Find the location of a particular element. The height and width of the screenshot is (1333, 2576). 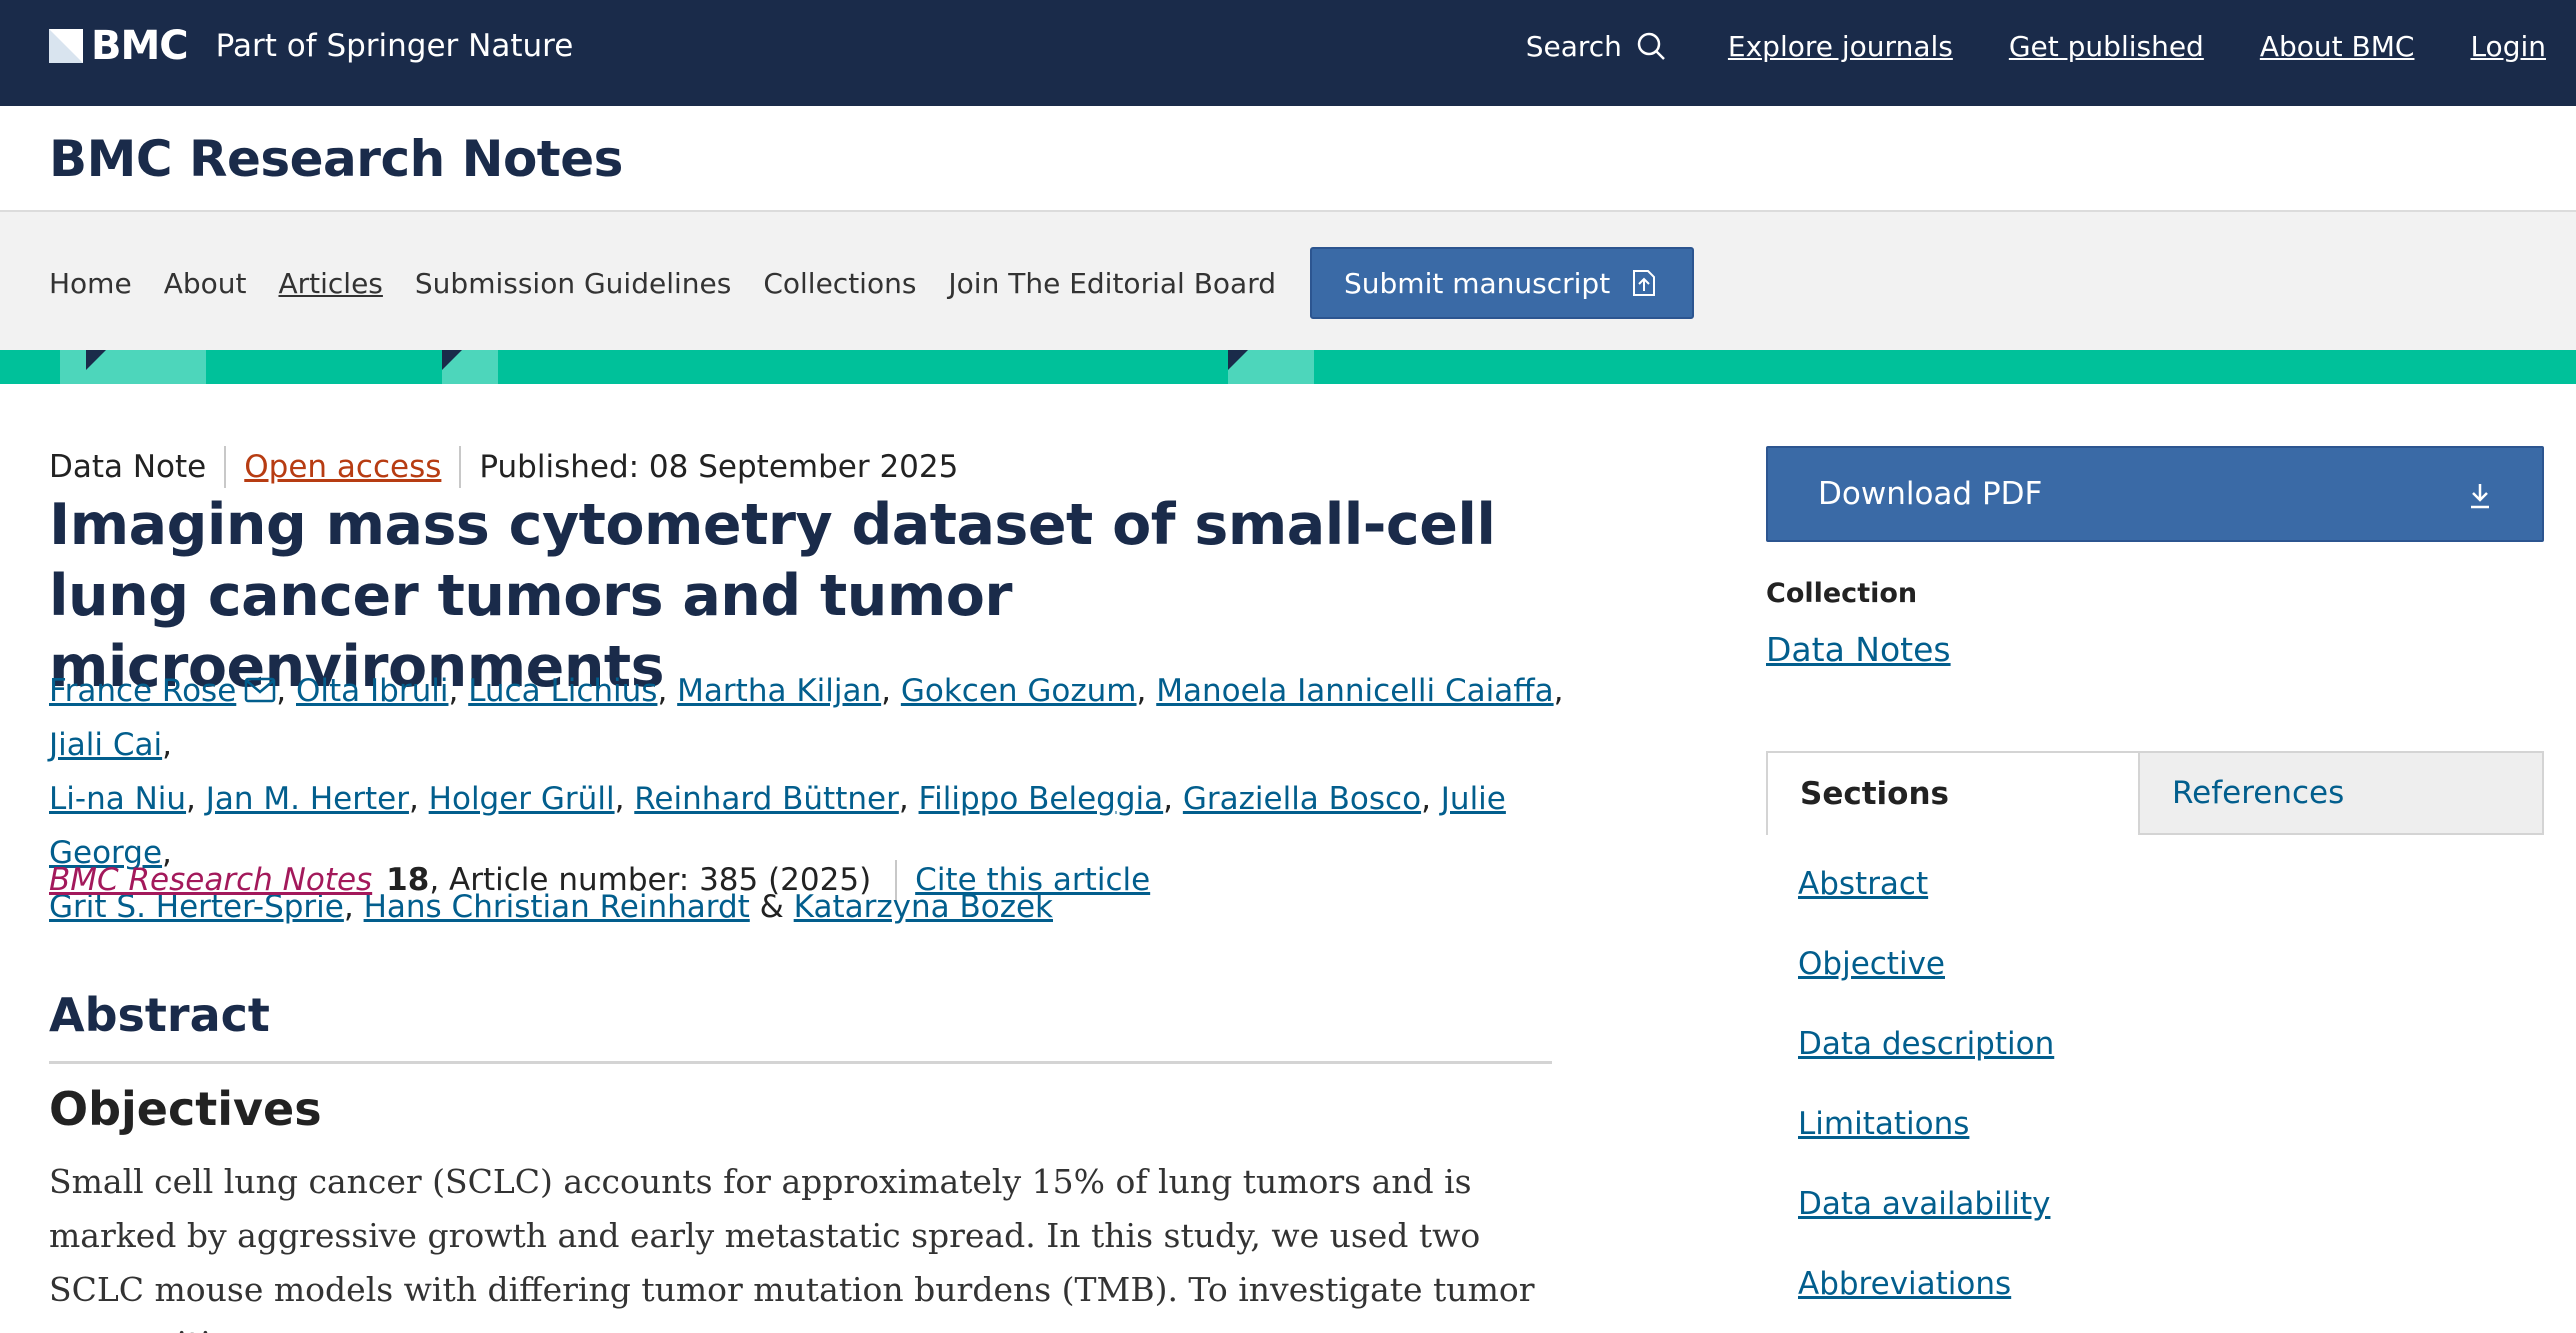

bmc-logo: BMC Part of Springer Nature is located at coordinates (311, 46).